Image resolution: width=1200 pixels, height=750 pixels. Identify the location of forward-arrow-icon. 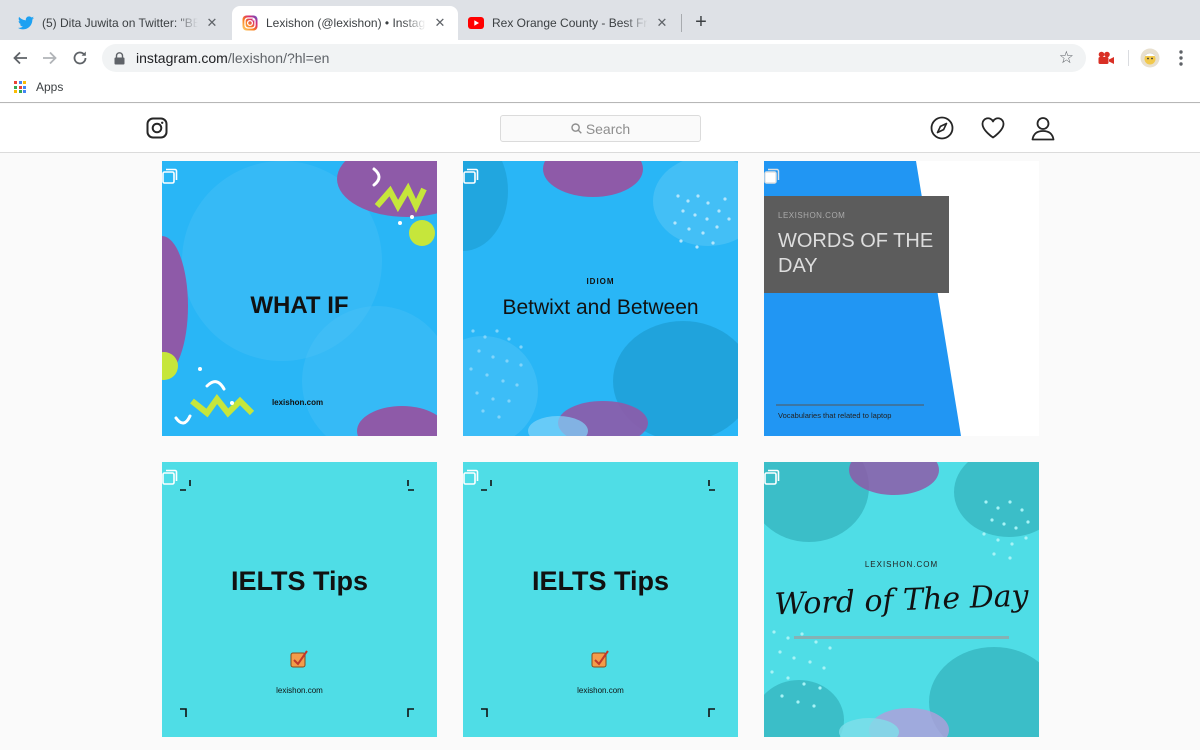
(50, 58).